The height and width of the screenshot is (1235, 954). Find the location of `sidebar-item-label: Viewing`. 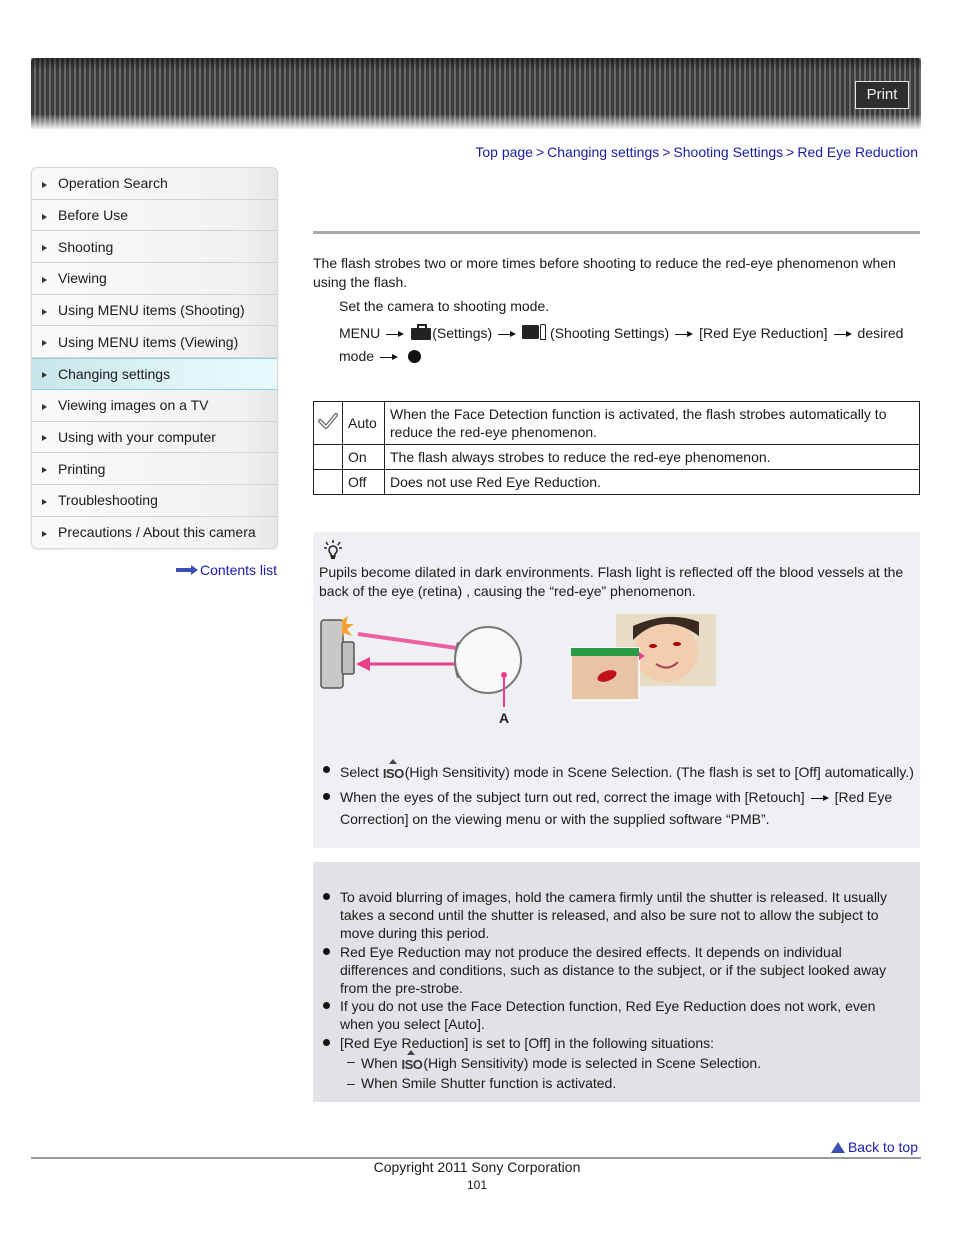

sidebar-item-label: Viewing is located at coordinates (82, 278).